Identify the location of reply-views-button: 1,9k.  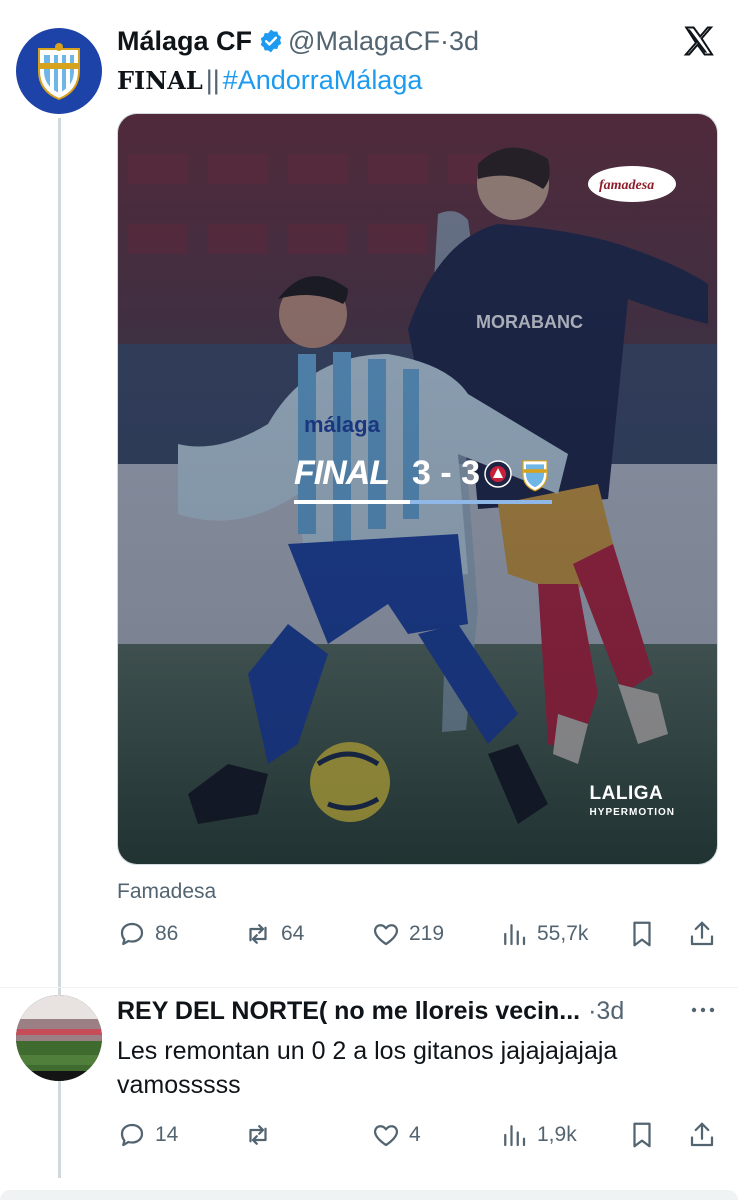
(538, 1135).